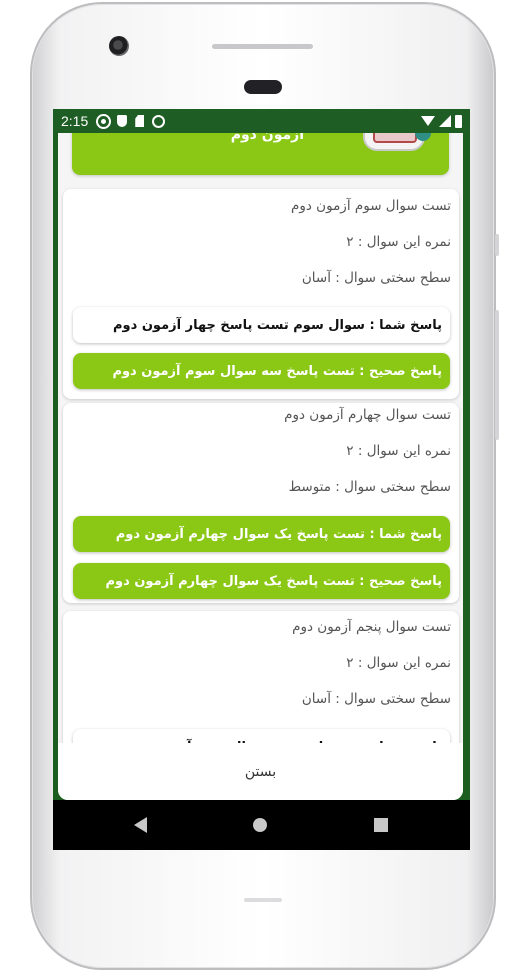 This screenshot has width=527, height=975. Describe the element at coordinates (458, 121) in the screenshot. I see `battery-icon` at that location.